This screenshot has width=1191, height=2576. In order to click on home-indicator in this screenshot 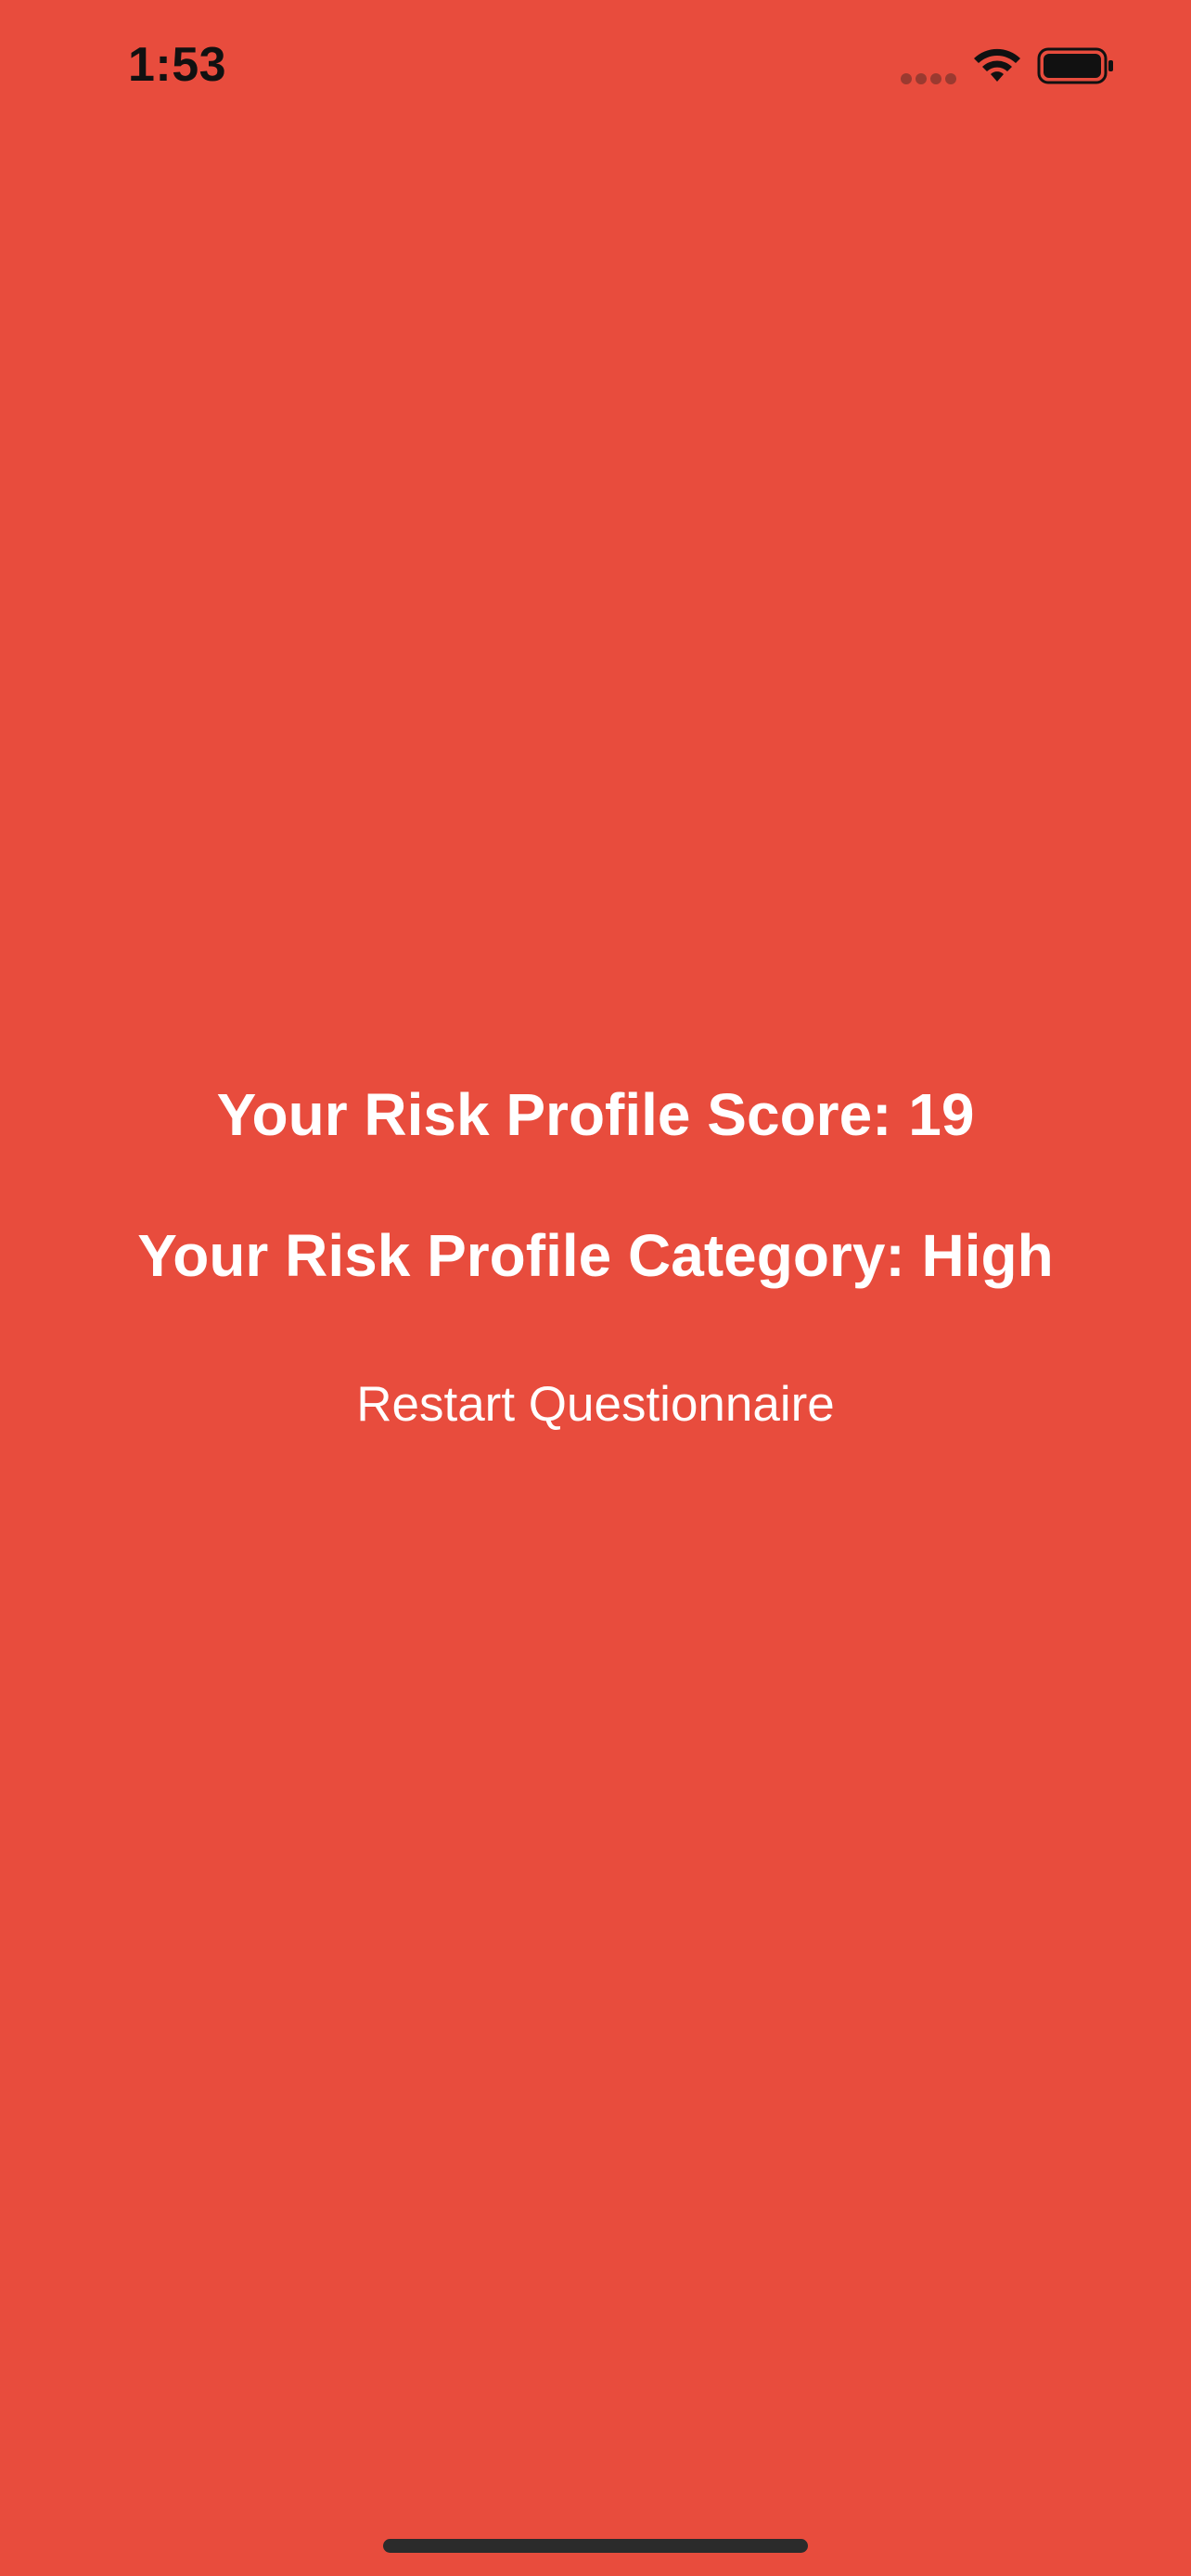, I will do `click(595, 2546)`.